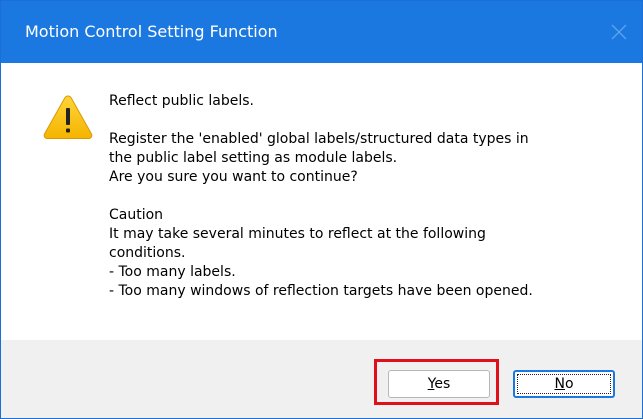  Describe the element at coordinates (147, 253) in the screenshot. I see `caution-line: conditions.` at that location.